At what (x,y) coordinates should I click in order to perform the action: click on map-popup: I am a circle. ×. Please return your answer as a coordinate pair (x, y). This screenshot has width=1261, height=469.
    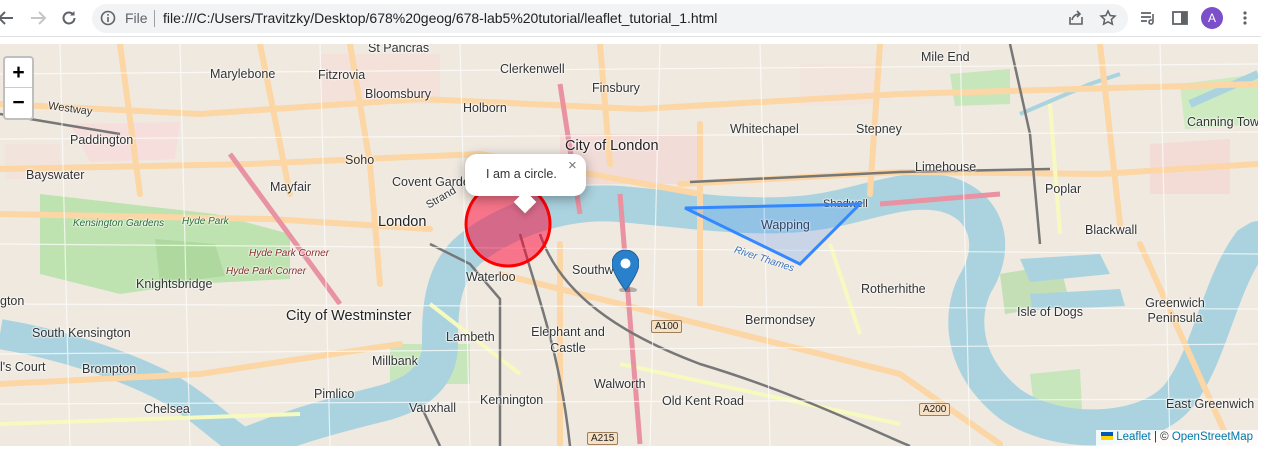
    Looking at the image, I should click on (525, 184).